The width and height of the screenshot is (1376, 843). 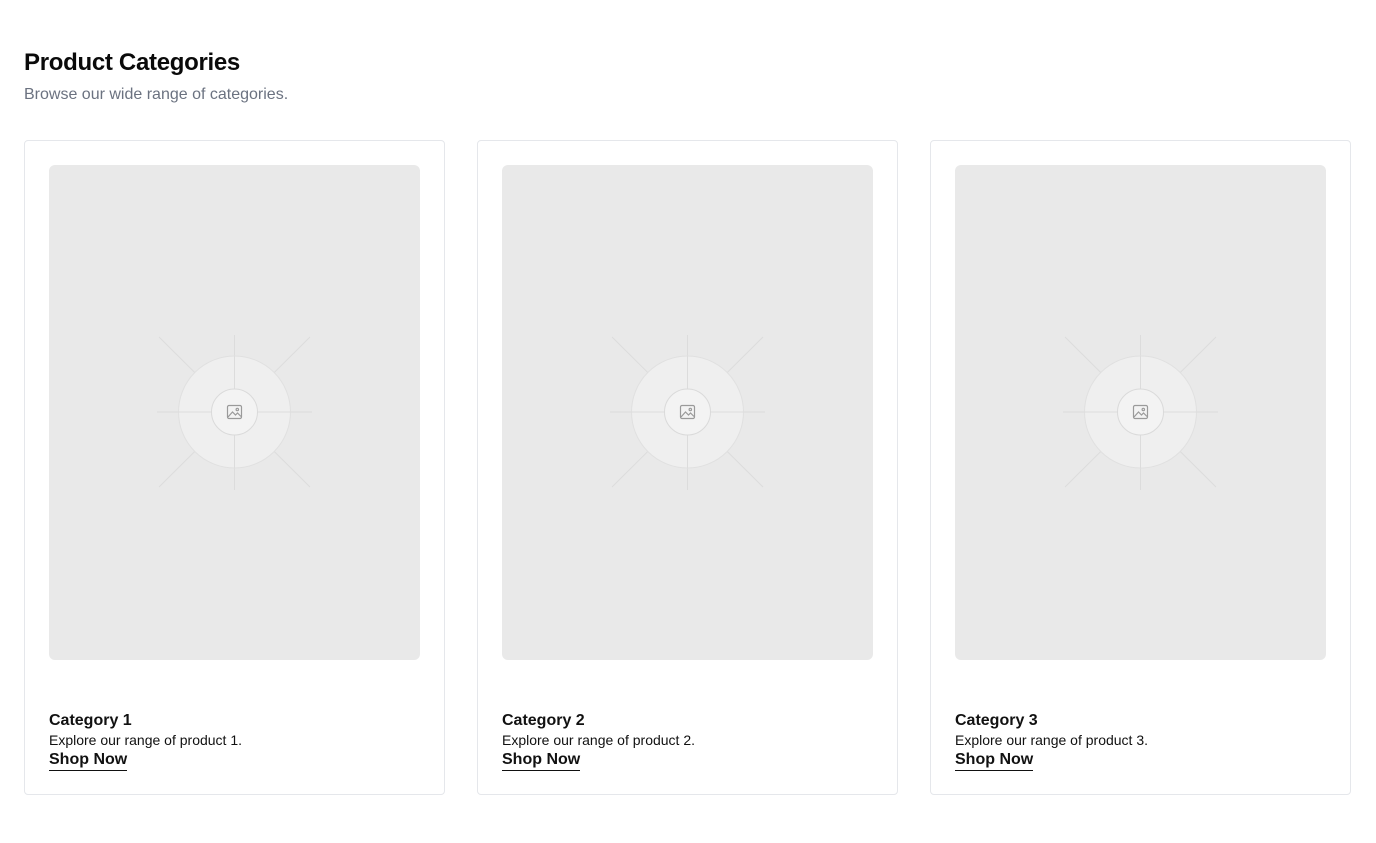 I want to click on category-title: Category 3, so click(x=996, y=720).